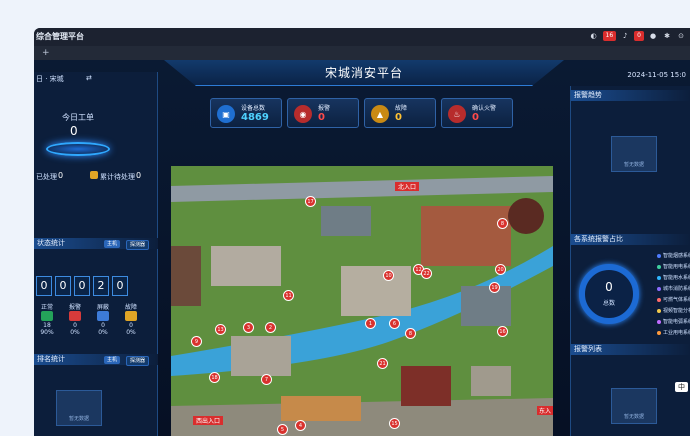 The image size is (690, 436). Describe the element at coordinates (75, 316) in the screenshot. I see `alarm-icon` at that location.